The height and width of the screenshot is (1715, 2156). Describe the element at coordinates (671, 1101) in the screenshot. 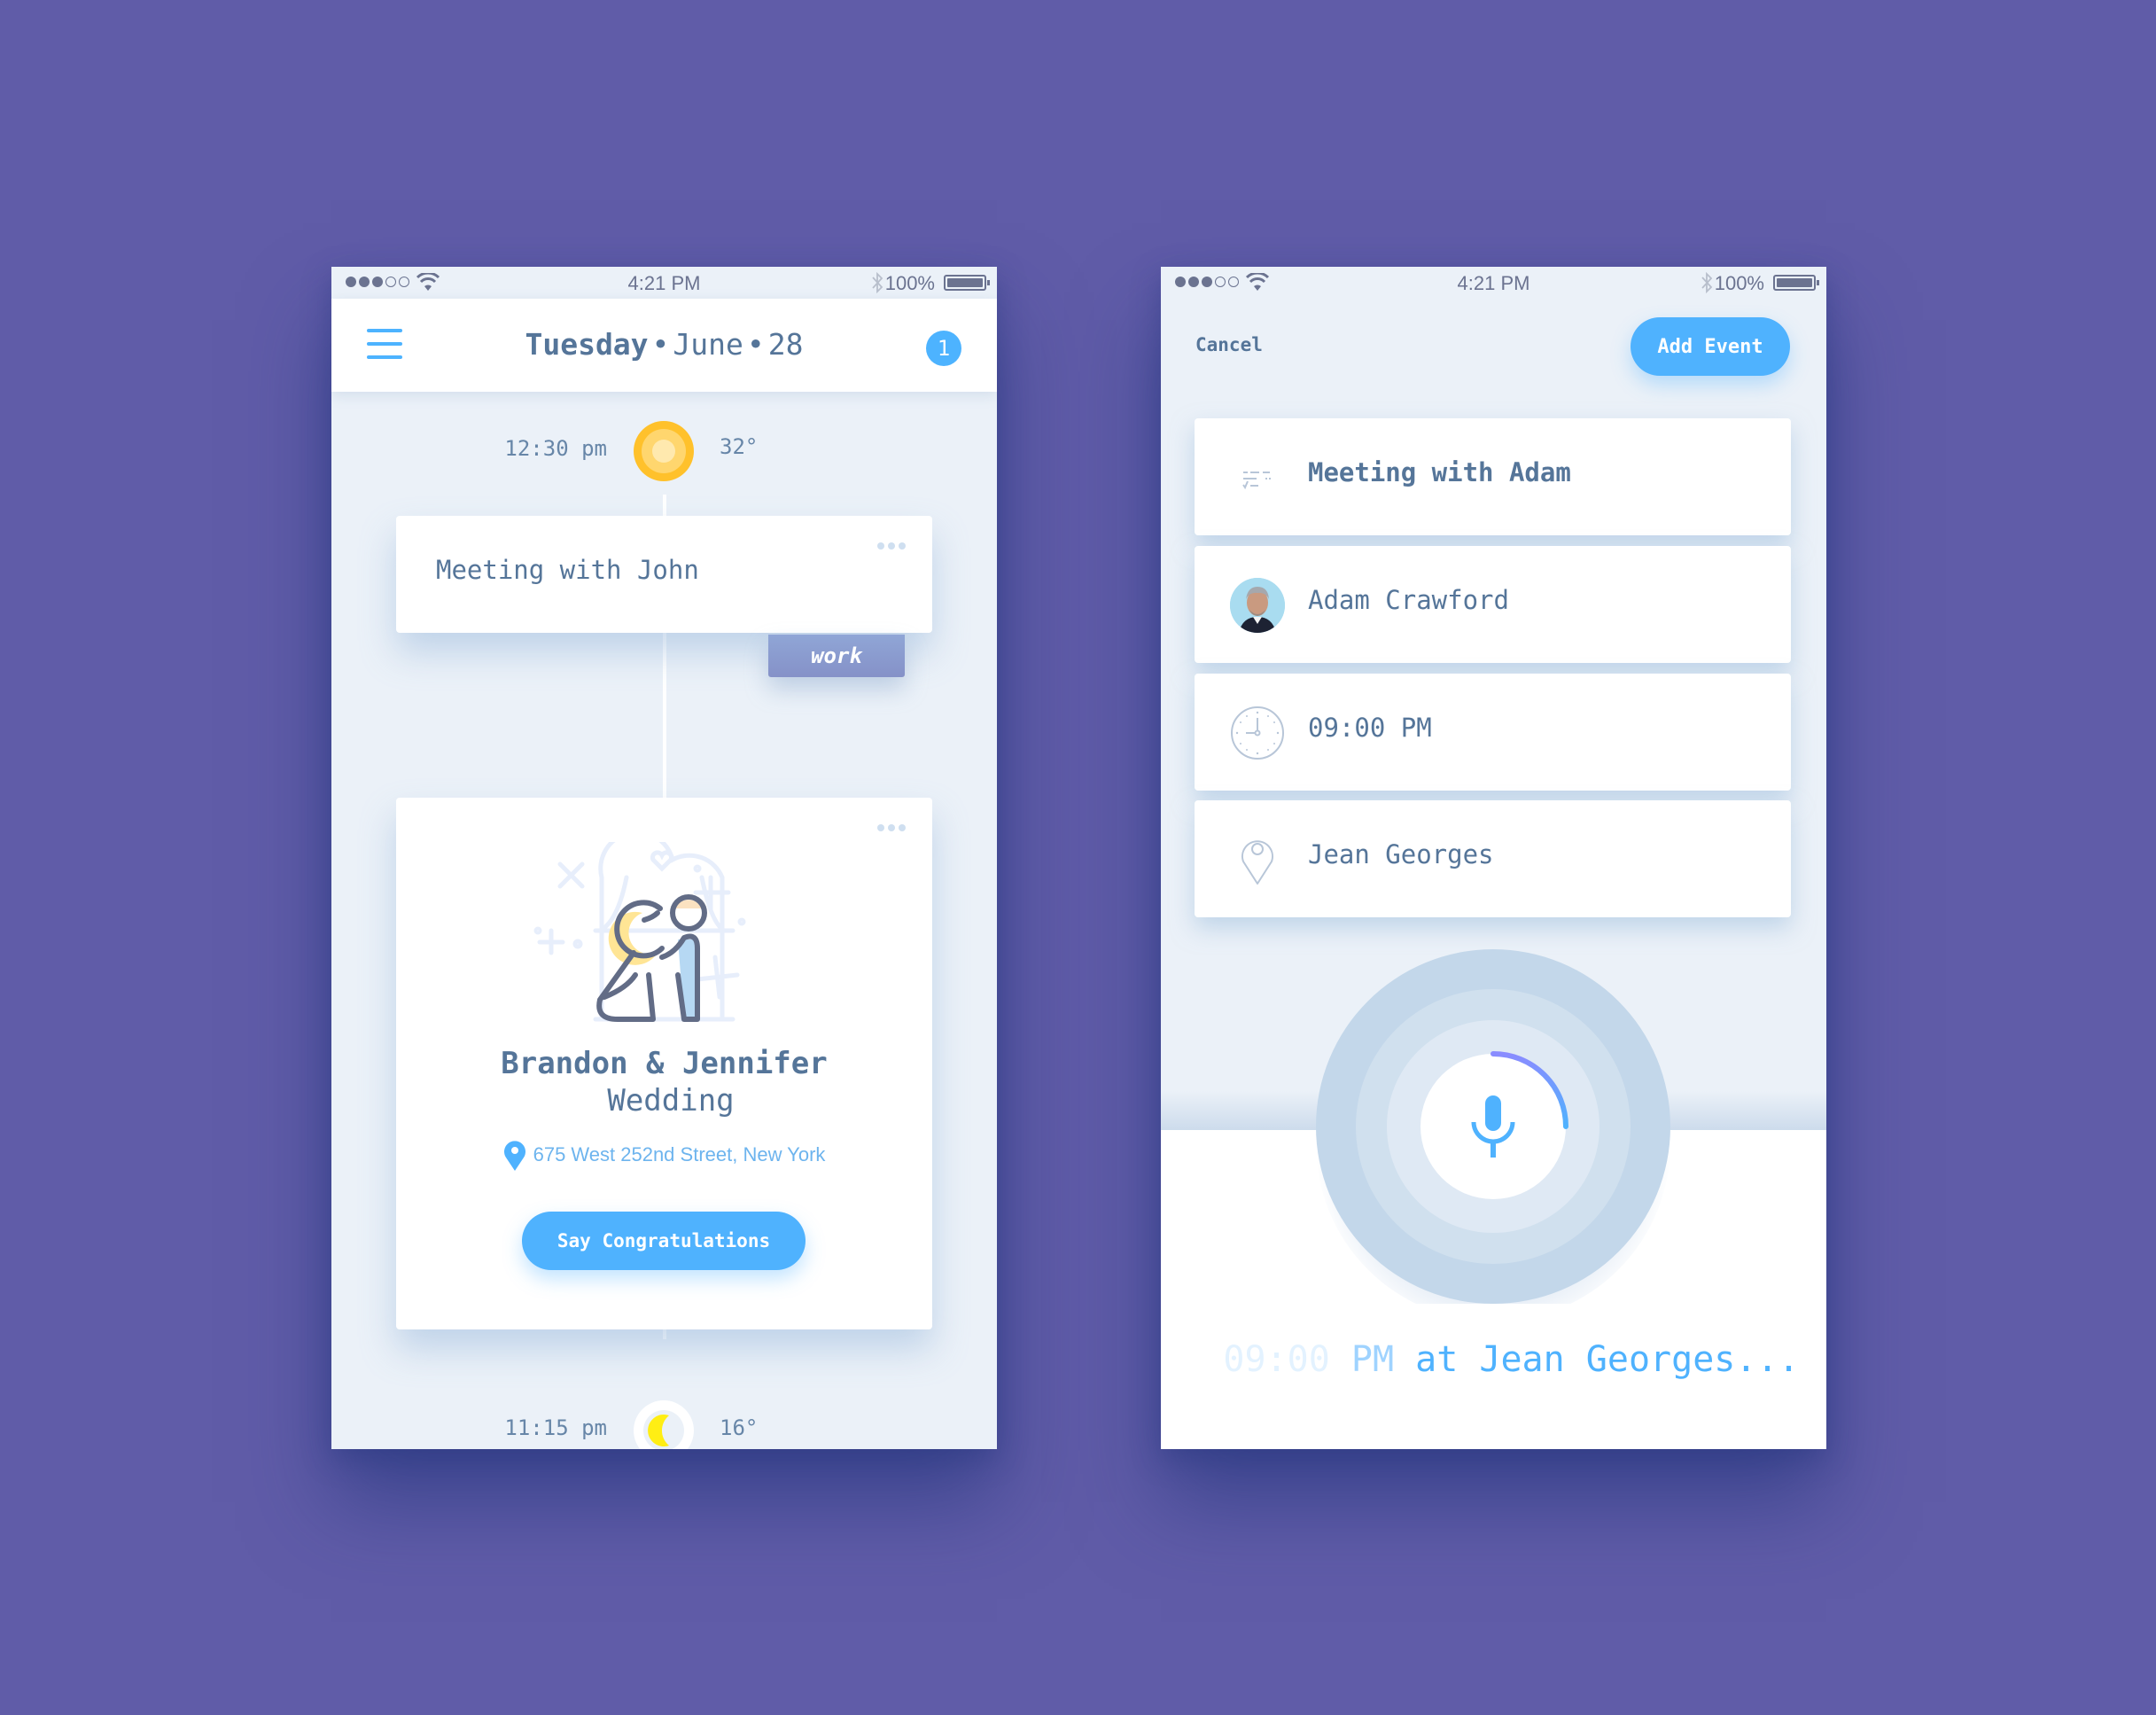

I see `event-subtitle: Wedding` at that location.